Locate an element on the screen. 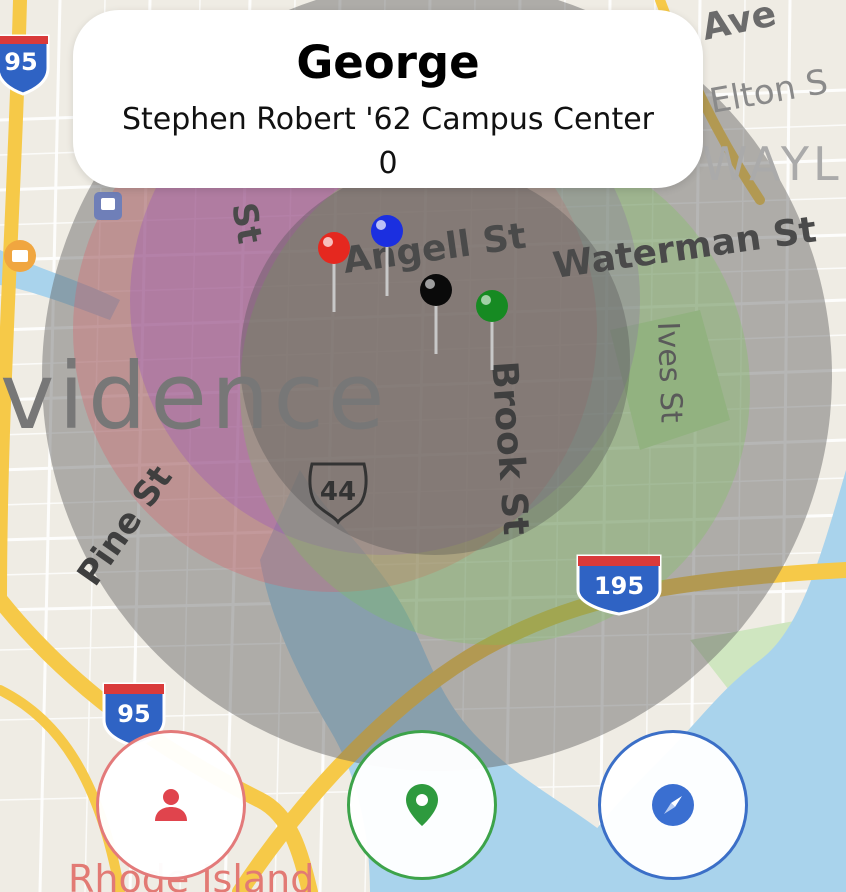 This screenshot has width=846, height=892. map-pin-icon is located at coordinates (422, 805).